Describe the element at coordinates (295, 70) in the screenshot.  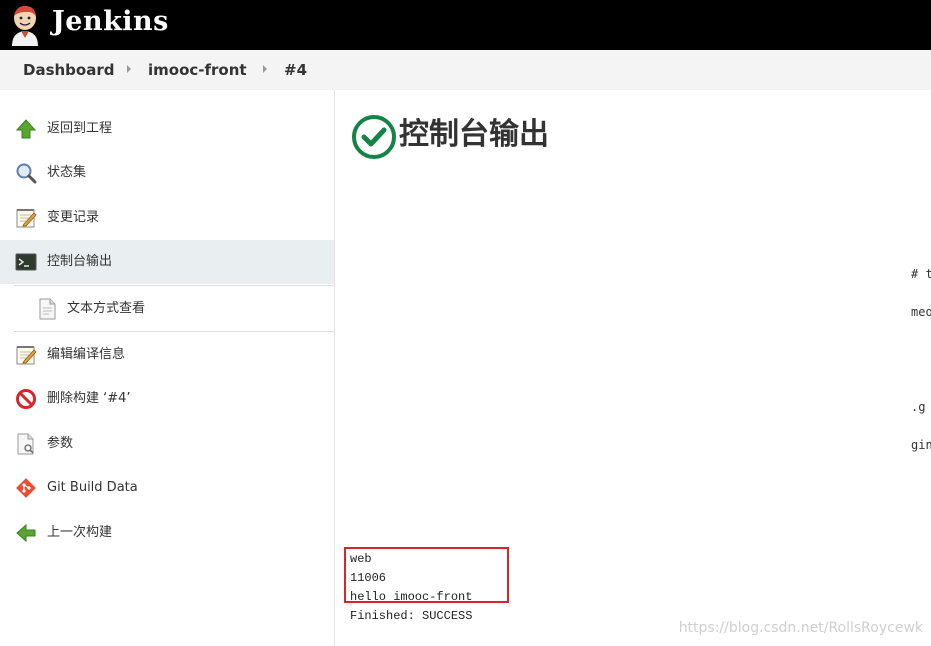
I see `breadcrumb-build: #4` at that location.